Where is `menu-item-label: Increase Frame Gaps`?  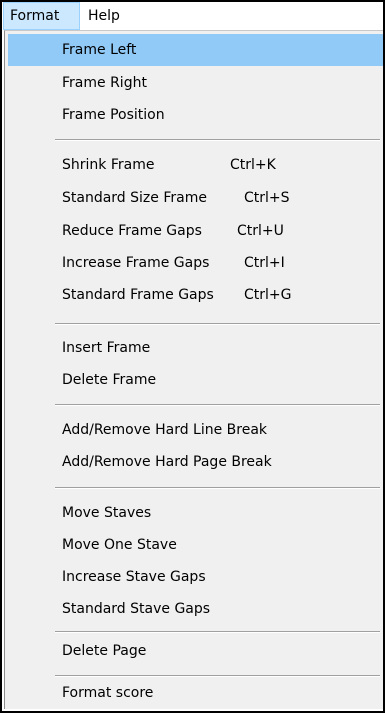 menu-item-label: Increase Frame Gaps is located at coordinates (136, 263).